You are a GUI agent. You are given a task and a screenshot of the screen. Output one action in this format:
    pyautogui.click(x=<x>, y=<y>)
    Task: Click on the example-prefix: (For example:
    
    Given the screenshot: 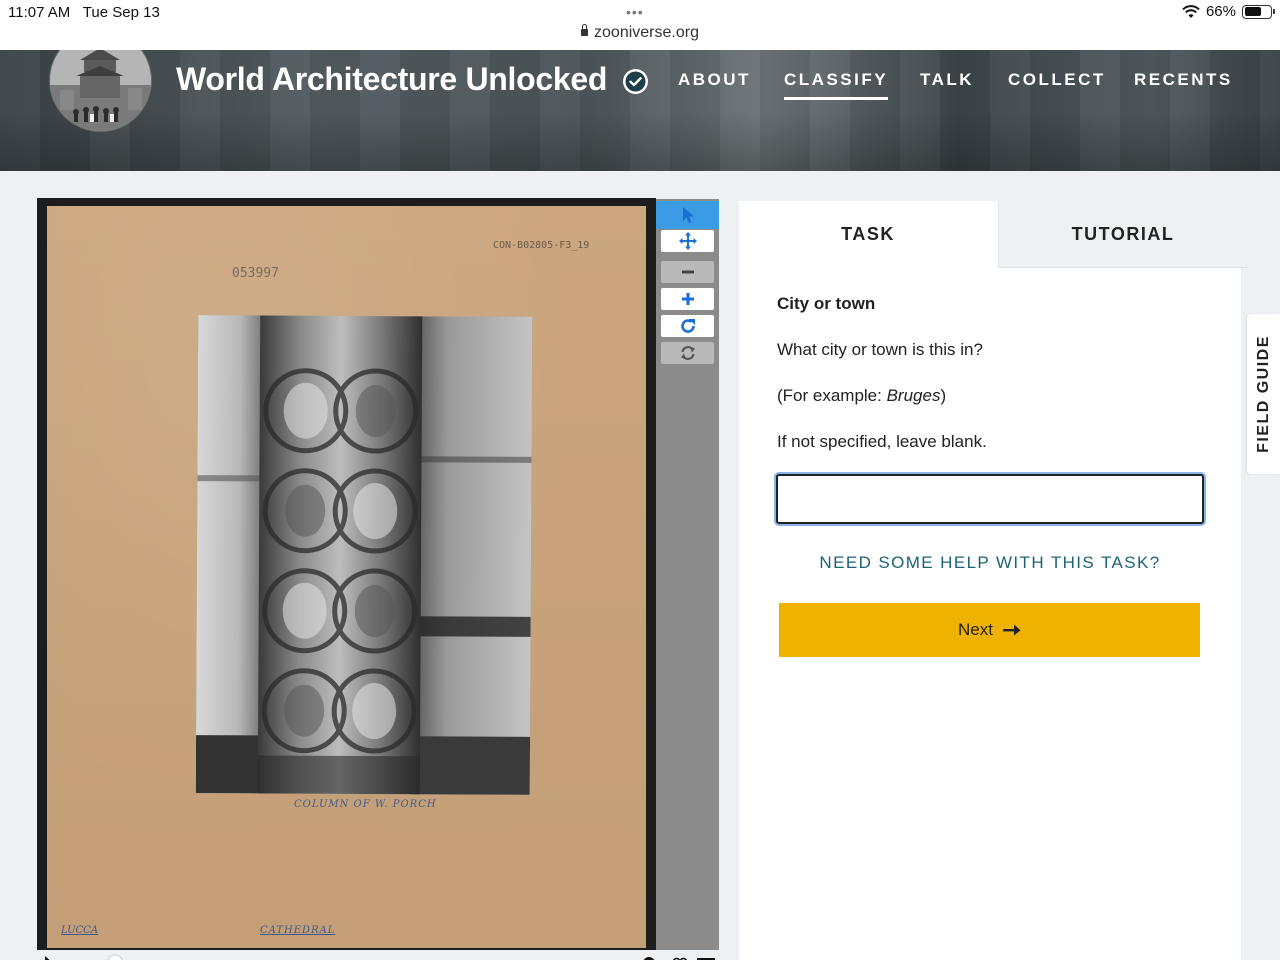 What is the action you would take?
    pyautogui.click(x=832, y=395)
    